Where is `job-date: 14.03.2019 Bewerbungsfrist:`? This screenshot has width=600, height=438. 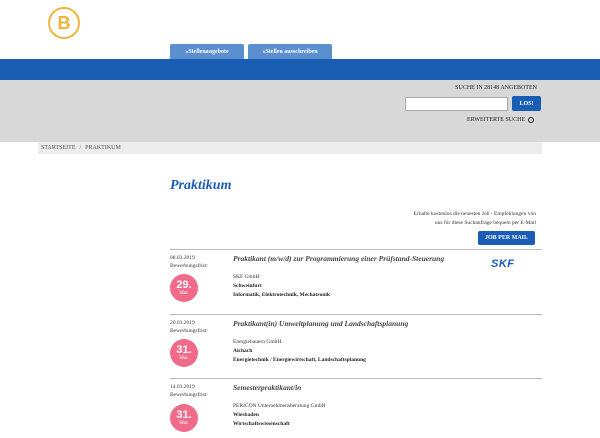 job-date: 14.03.2019 Bewerbungsfrist: is located at coordinates (189, 391).